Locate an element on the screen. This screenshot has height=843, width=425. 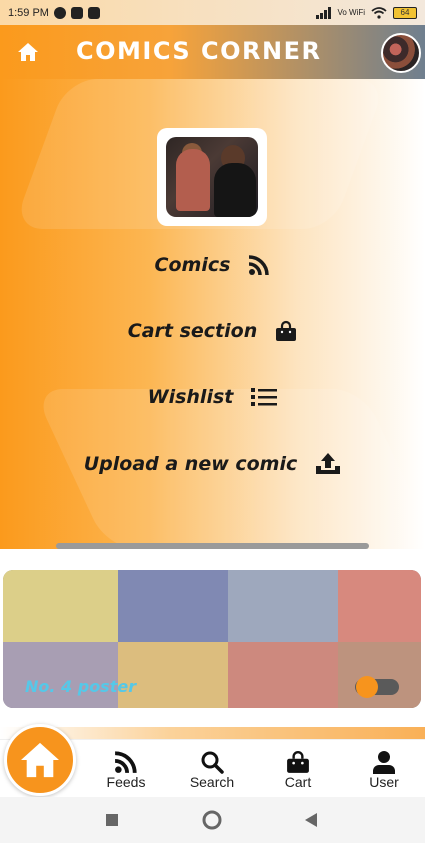
signal-icon is located at coordinates (324, 12).